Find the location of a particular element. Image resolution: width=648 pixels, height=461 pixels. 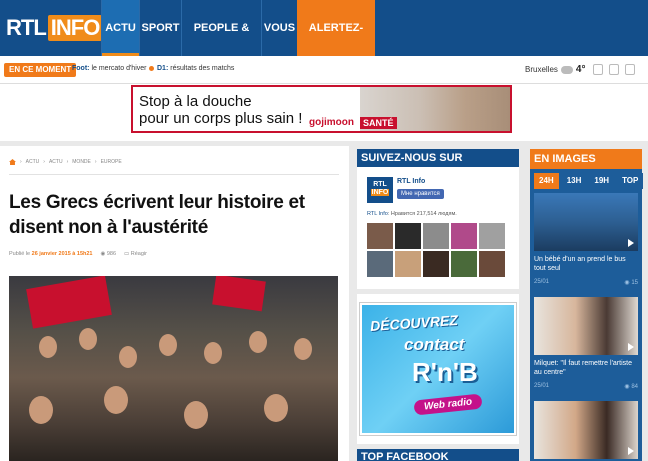

image-views: ◉ 84 is located at coordinates (631, 387).